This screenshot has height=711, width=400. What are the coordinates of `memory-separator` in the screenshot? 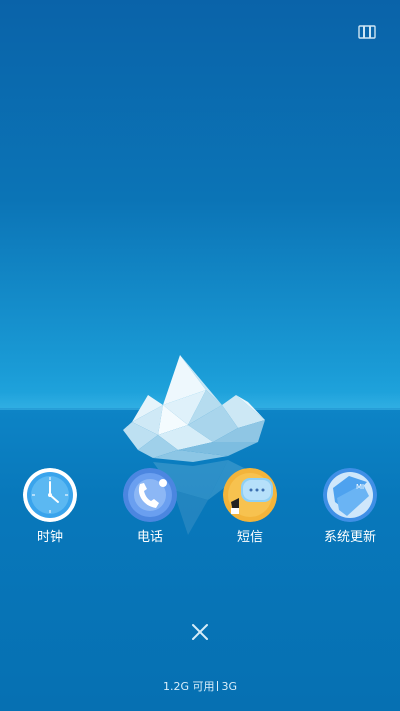 It's located at (218, 686).